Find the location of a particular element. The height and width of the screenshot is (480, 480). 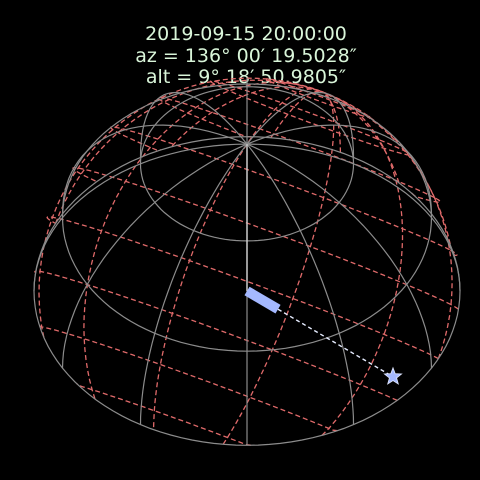

altitude-label: alt = 9° 18′ 50.9805″ is located at coordinates (246, 77).